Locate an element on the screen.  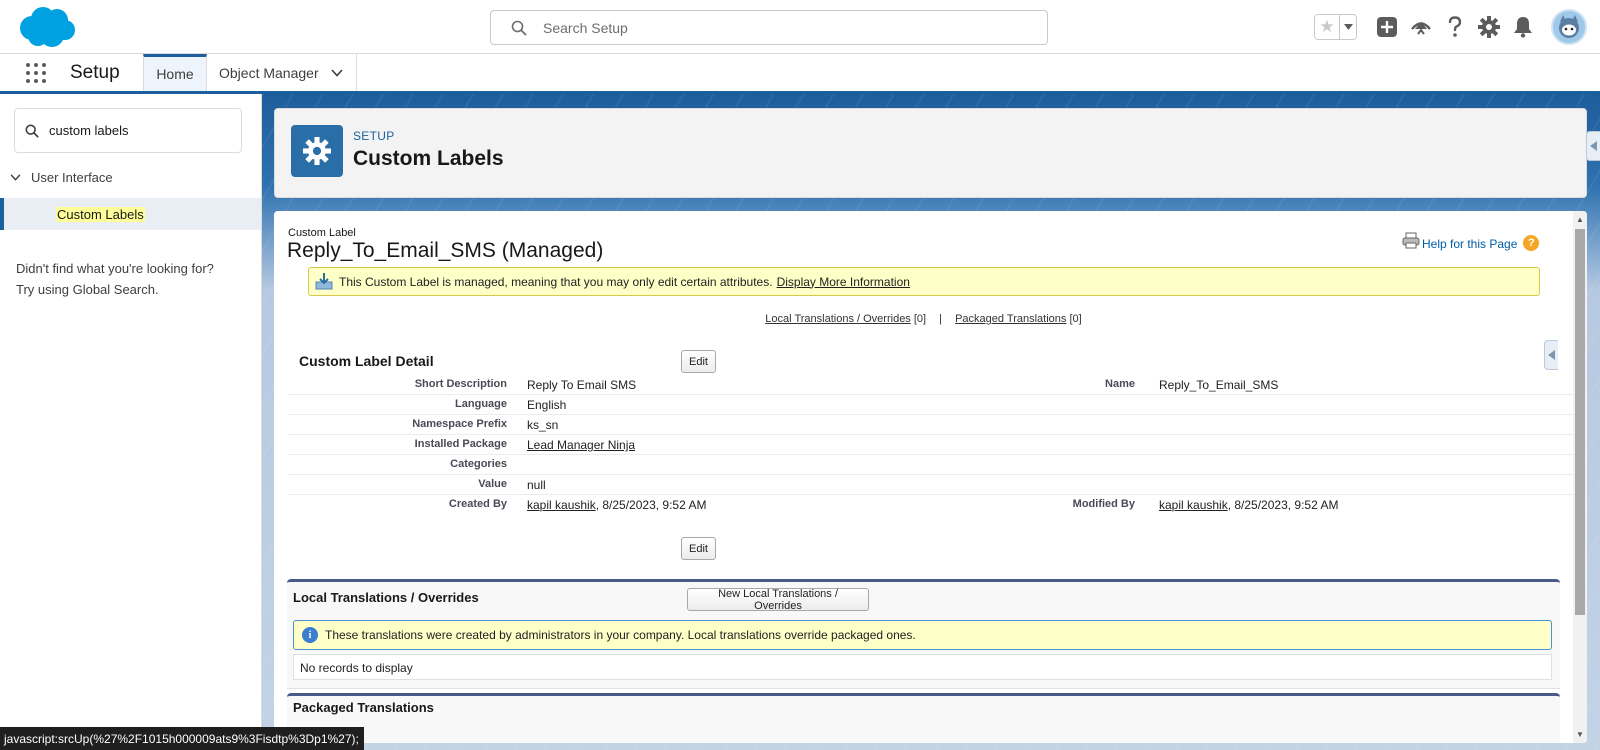
field-label-language: Language is located at coordinates (481, 404).